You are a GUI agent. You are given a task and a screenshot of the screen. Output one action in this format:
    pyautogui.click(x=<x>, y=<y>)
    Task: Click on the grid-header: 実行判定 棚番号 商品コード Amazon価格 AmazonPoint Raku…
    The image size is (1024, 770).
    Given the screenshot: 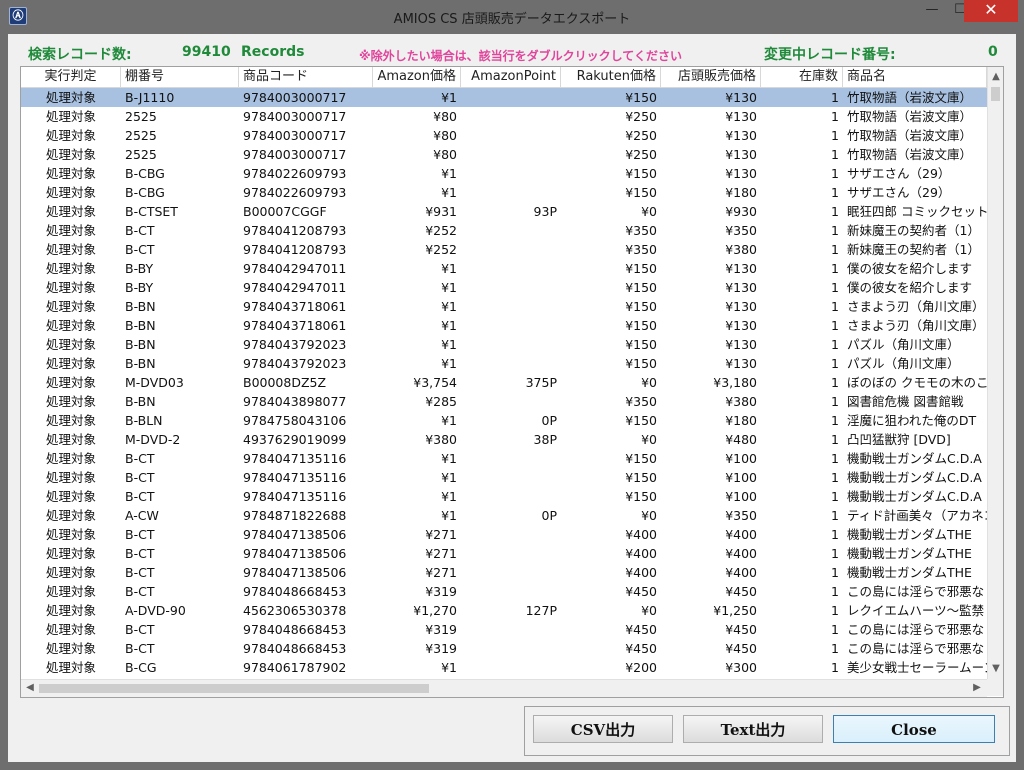 What is the action you would take?
    pyautogui.click(x=504, y=77)
    